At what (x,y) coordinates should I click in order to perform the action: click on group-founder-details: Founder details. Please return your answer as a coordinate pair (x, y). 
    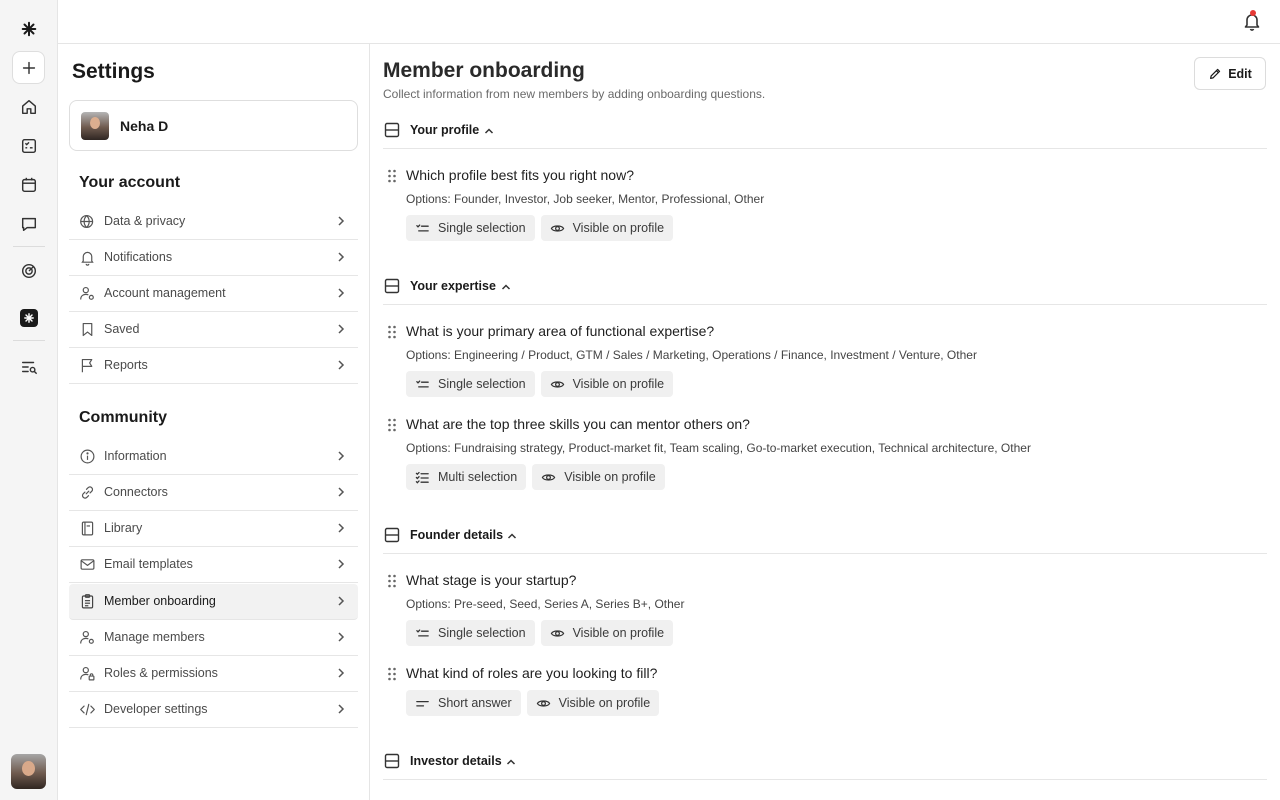
    Looking at the image, I should click on (825, 538).